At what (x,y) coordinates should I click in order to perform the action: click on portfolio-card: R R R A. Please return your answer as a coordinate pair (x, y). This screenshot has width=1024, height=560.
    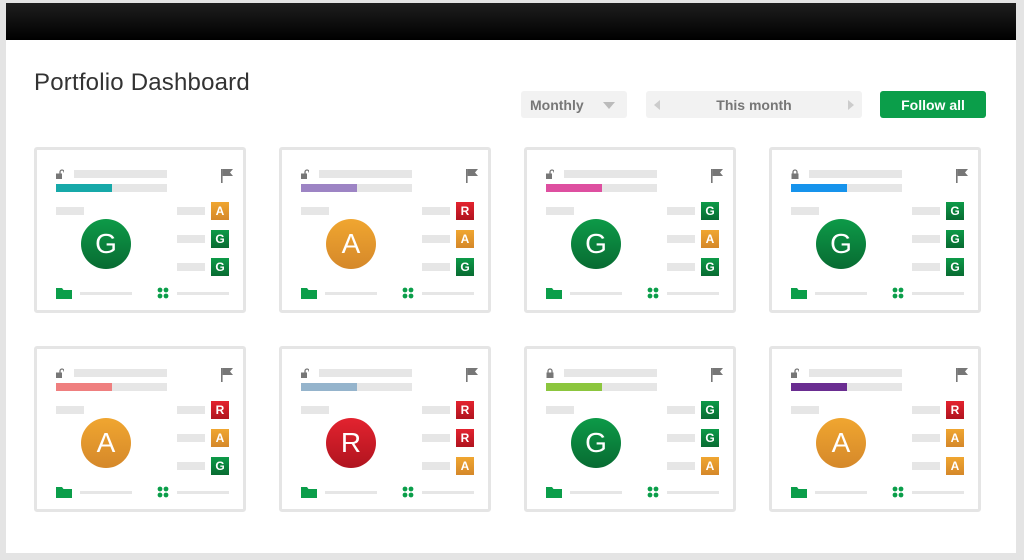
    Looking at the image, I should click on (385, 429).